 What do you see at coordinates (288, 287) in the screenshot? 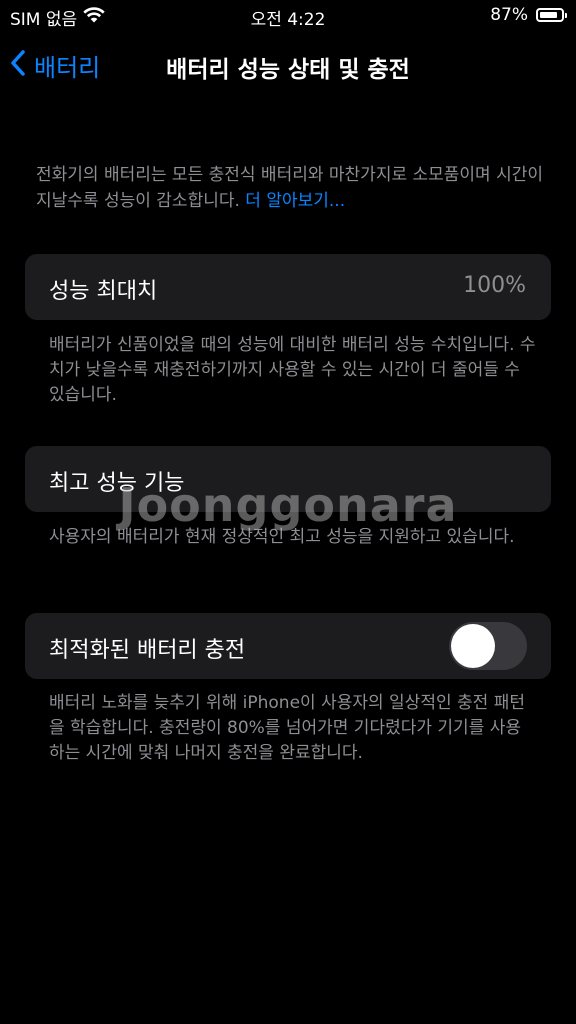
I see `max-capacity-cell: 성능 최대치 100%` at bounding box center [288, 287].